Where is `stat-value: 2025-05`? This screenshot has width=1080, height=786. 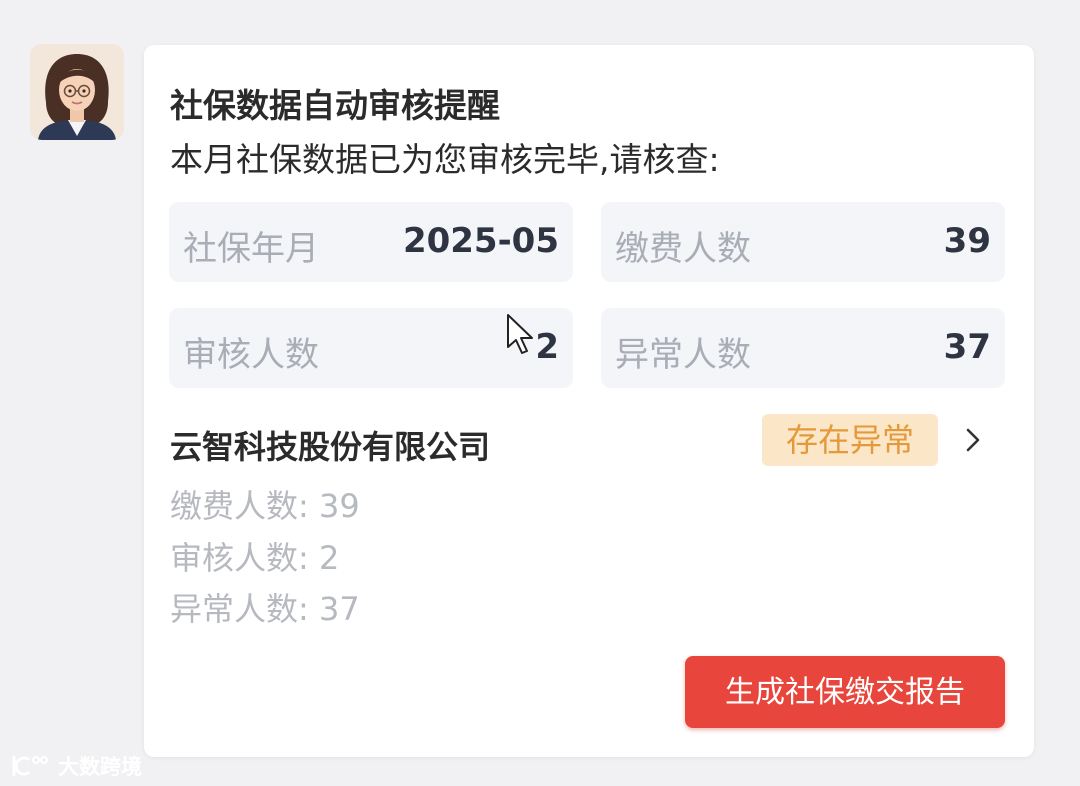 stat-value: 2025-05 is located at coordinates (480, 241).